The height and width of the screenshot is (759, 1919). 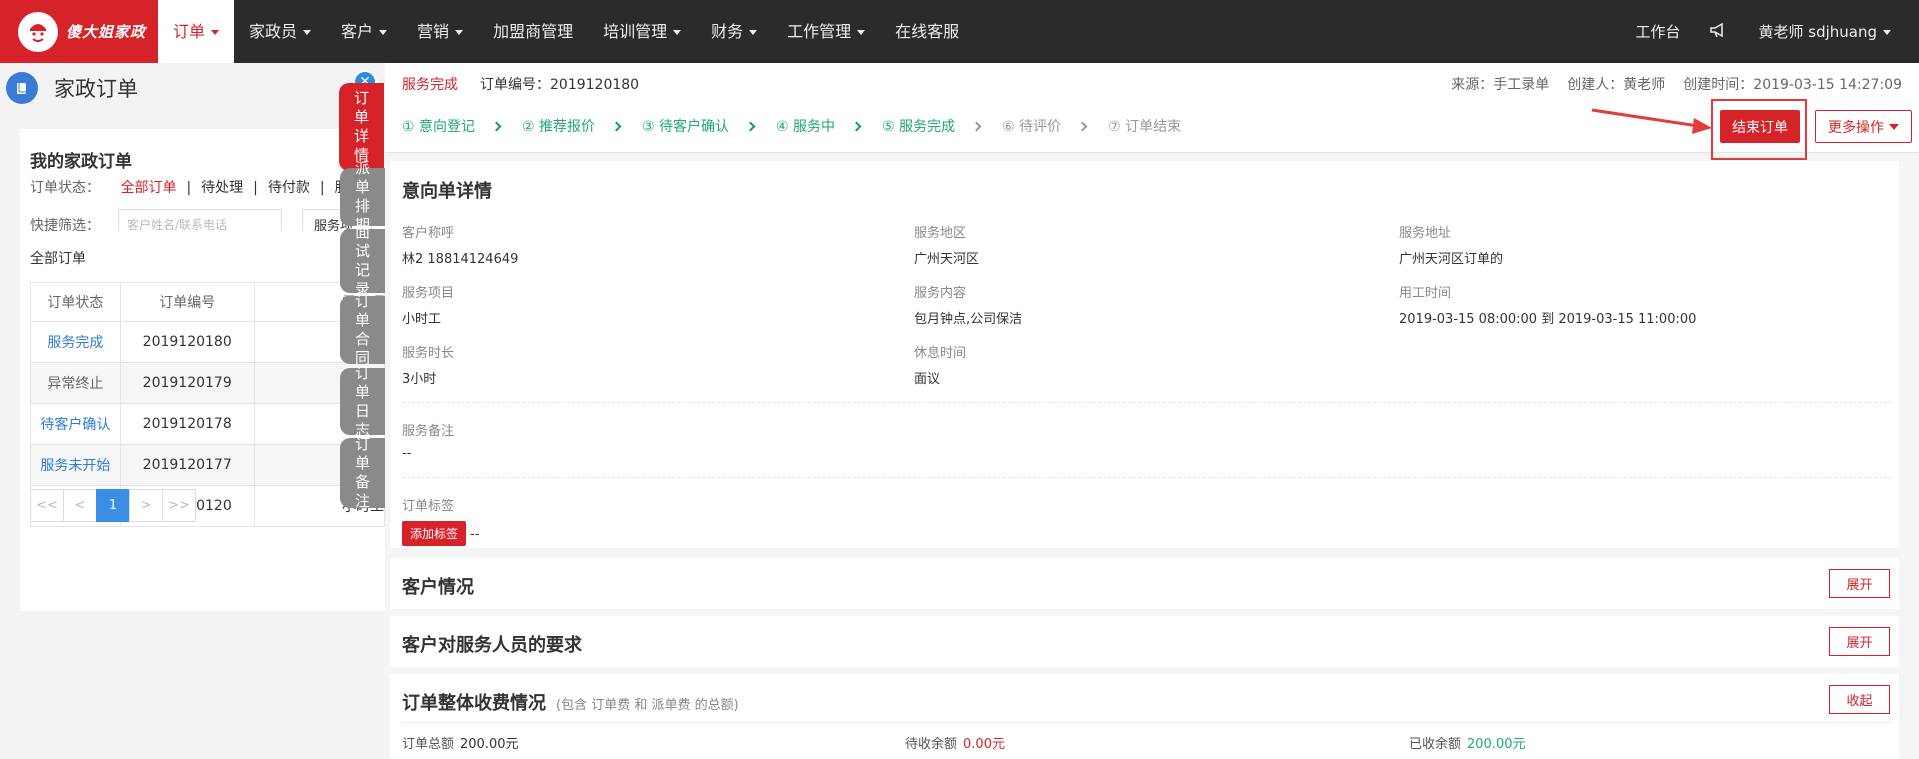 What do you see at coordinates (362, 329) in the screenshot?
I see `tab-3: 订单合同` at bounding box center [362, 329].